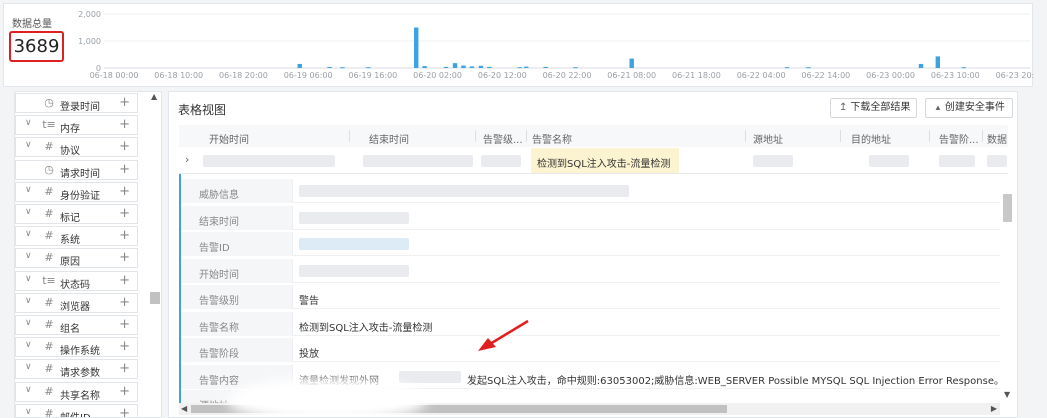 The height and width of the screenshot is (418, 1047). What do you see at coordinates (80, 374) in the screenshot?
I see `field-name: 请求参数` at bounding box center [80, 374].